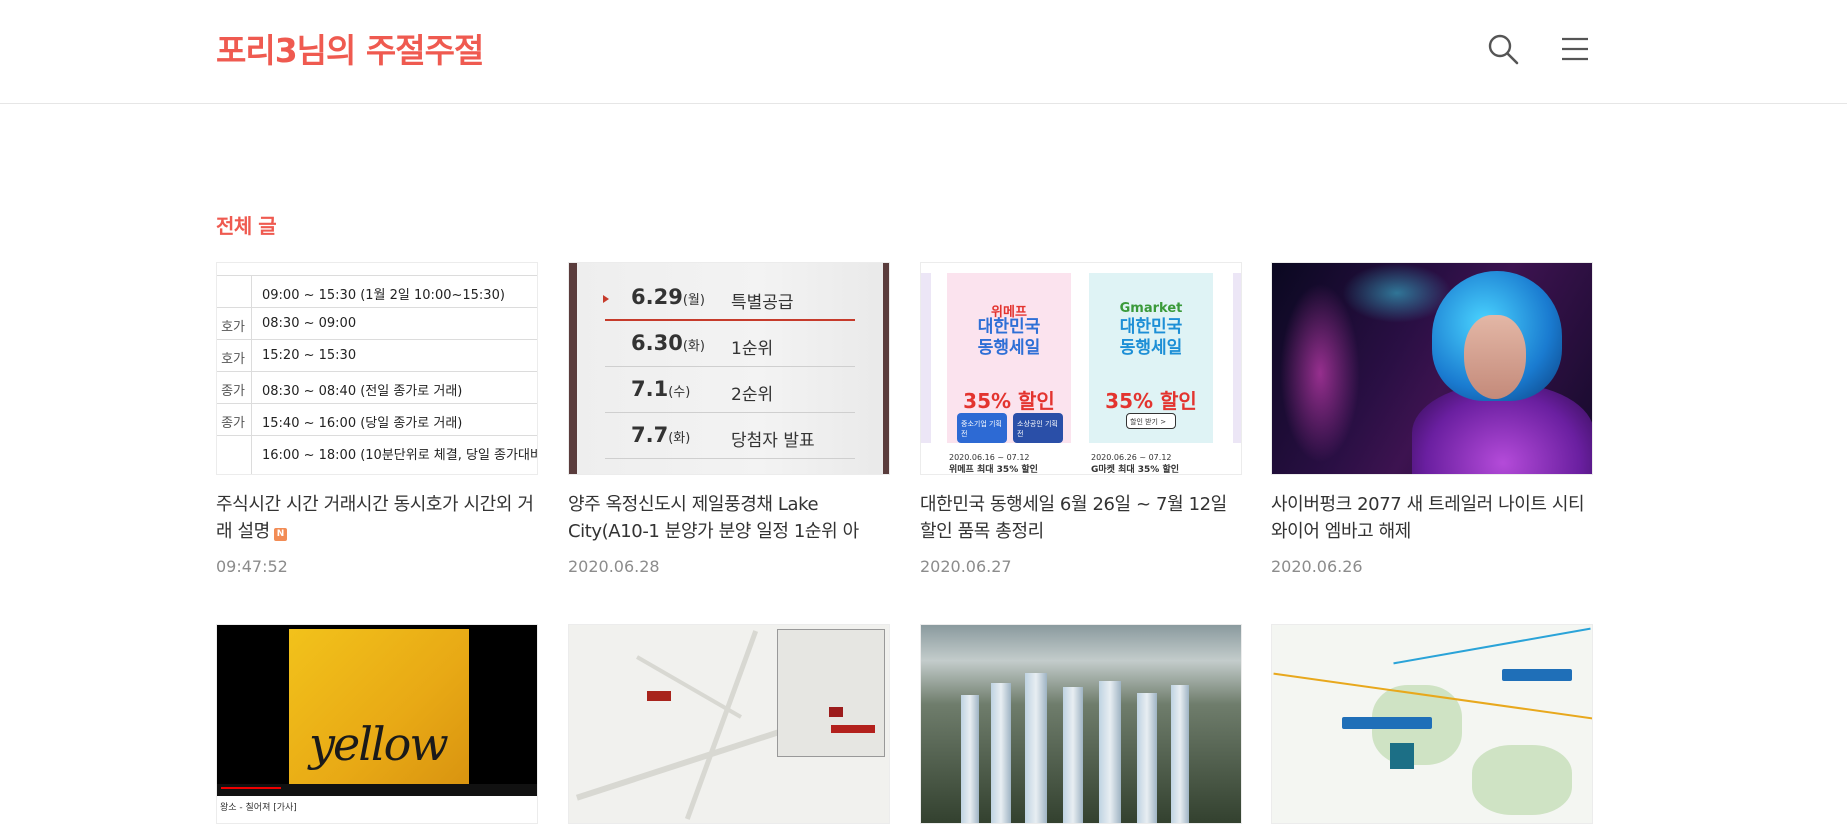 The width and height of the screenshot is (1847, 824). I want to click on map-subway-line, so click(1492, 646).